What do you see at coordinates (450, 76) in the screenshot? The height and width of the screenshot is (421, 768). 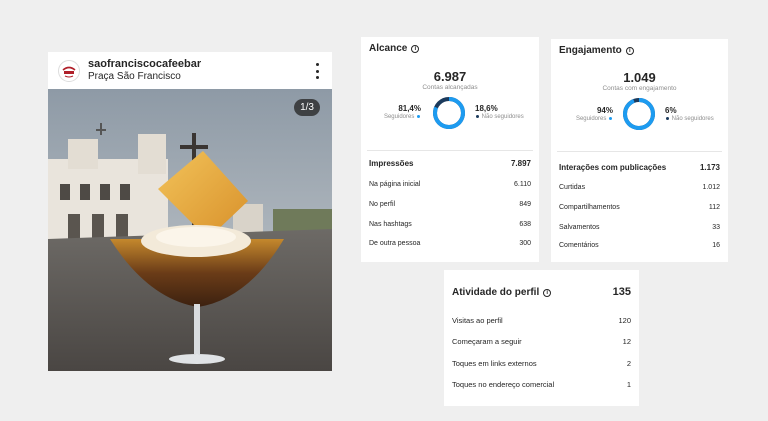 I see `accounts-reached-value: 6.987` at bounding box center [450, 76].